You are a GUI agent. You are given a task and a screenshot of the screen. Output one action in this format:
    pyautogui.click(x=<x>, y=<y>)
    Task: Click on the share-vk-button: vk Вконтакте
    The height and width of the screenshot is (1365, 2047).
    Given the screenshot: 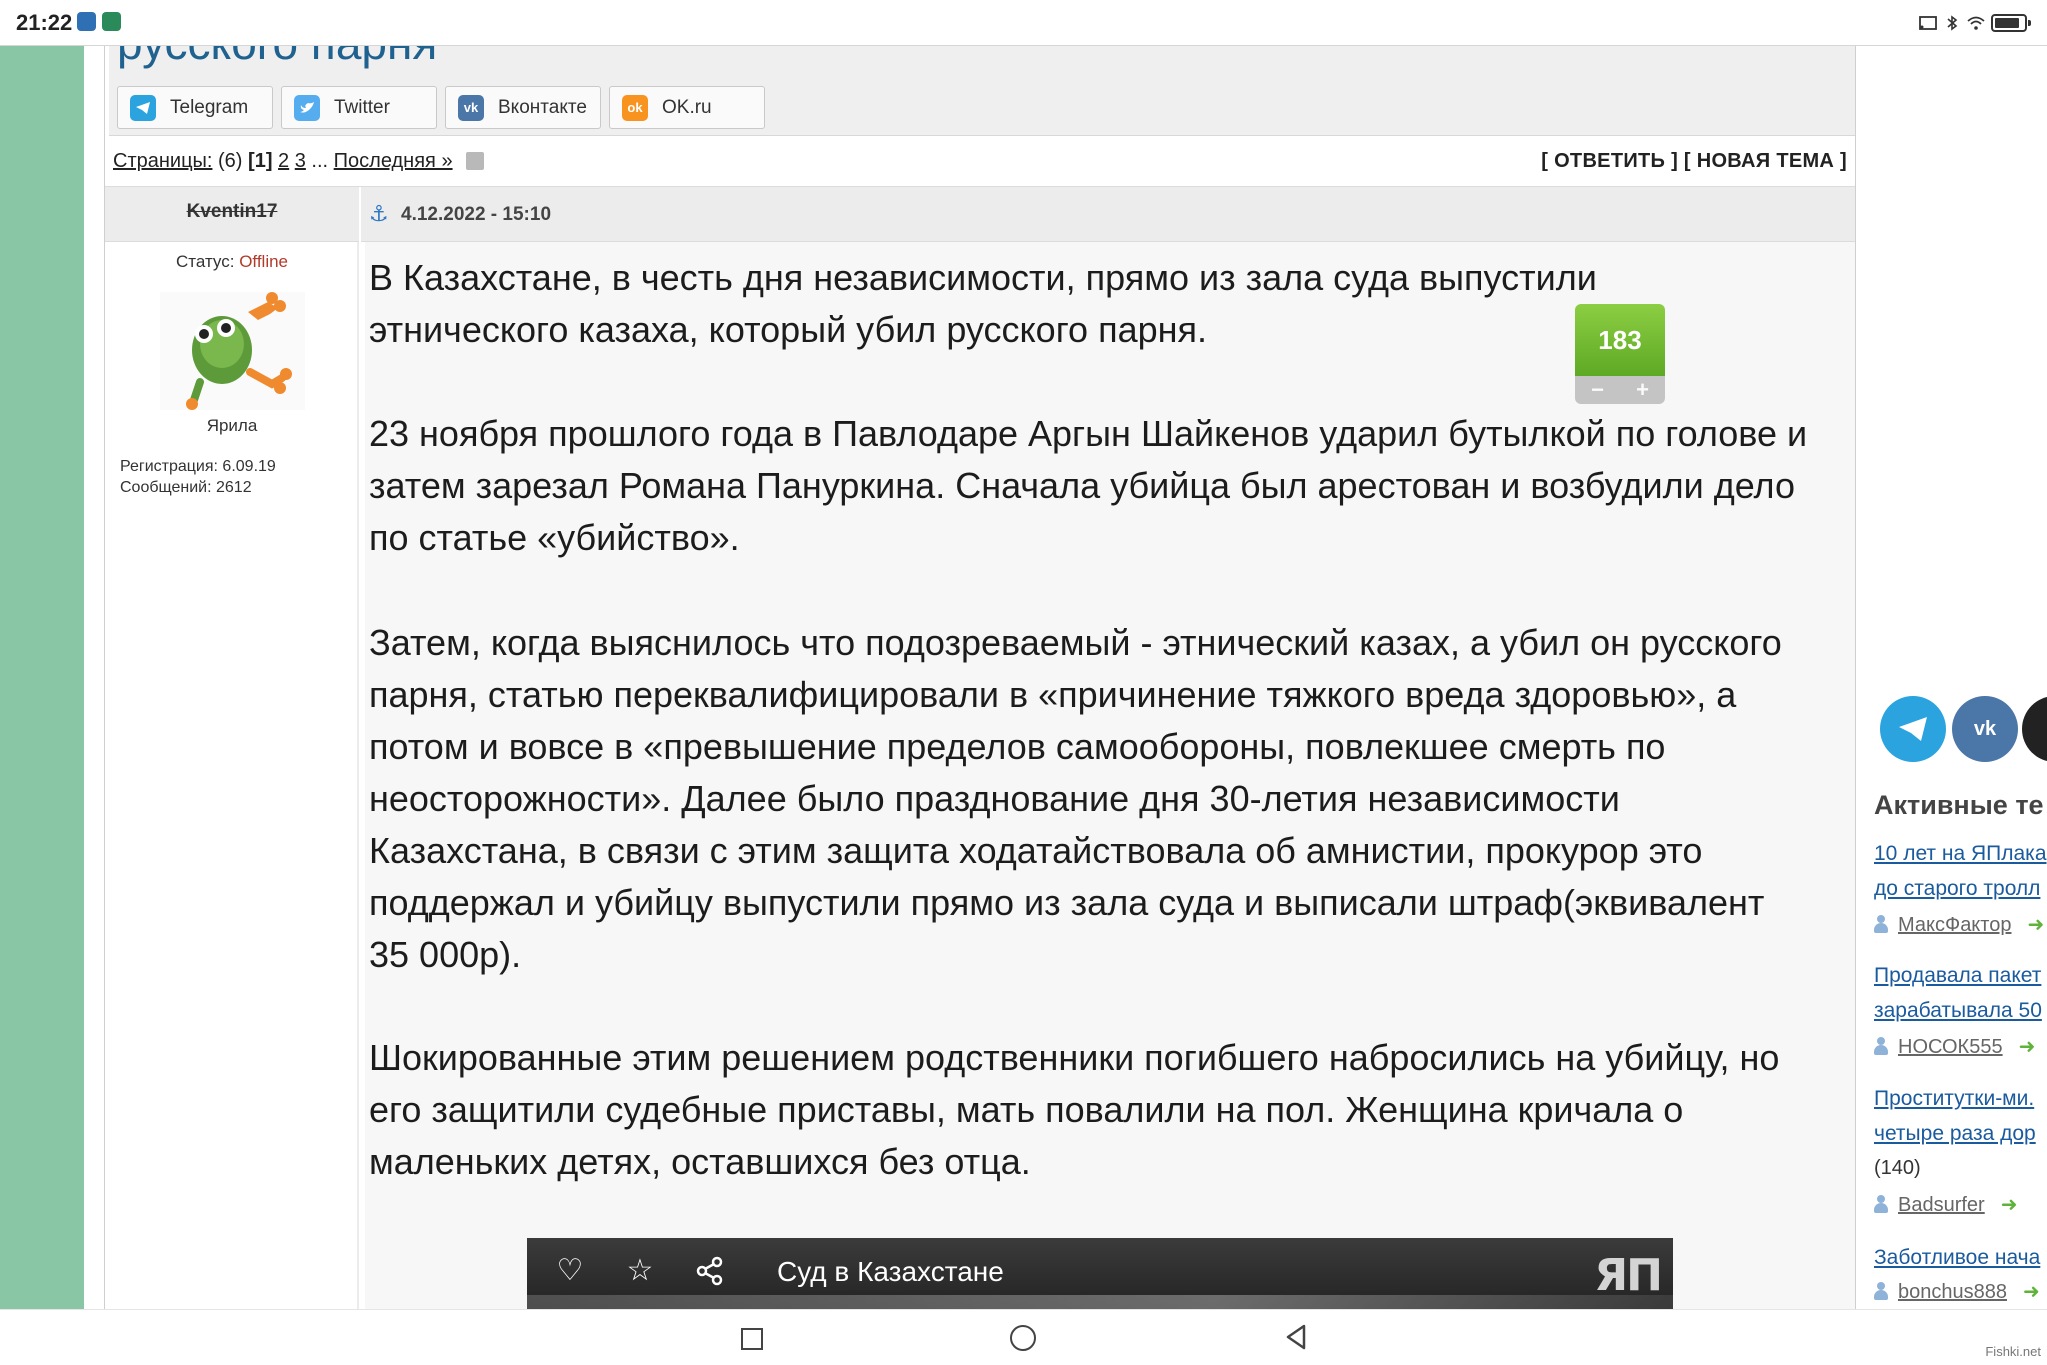 What is the action you would take?
    pyautogui.click(x=523, y=107)
    